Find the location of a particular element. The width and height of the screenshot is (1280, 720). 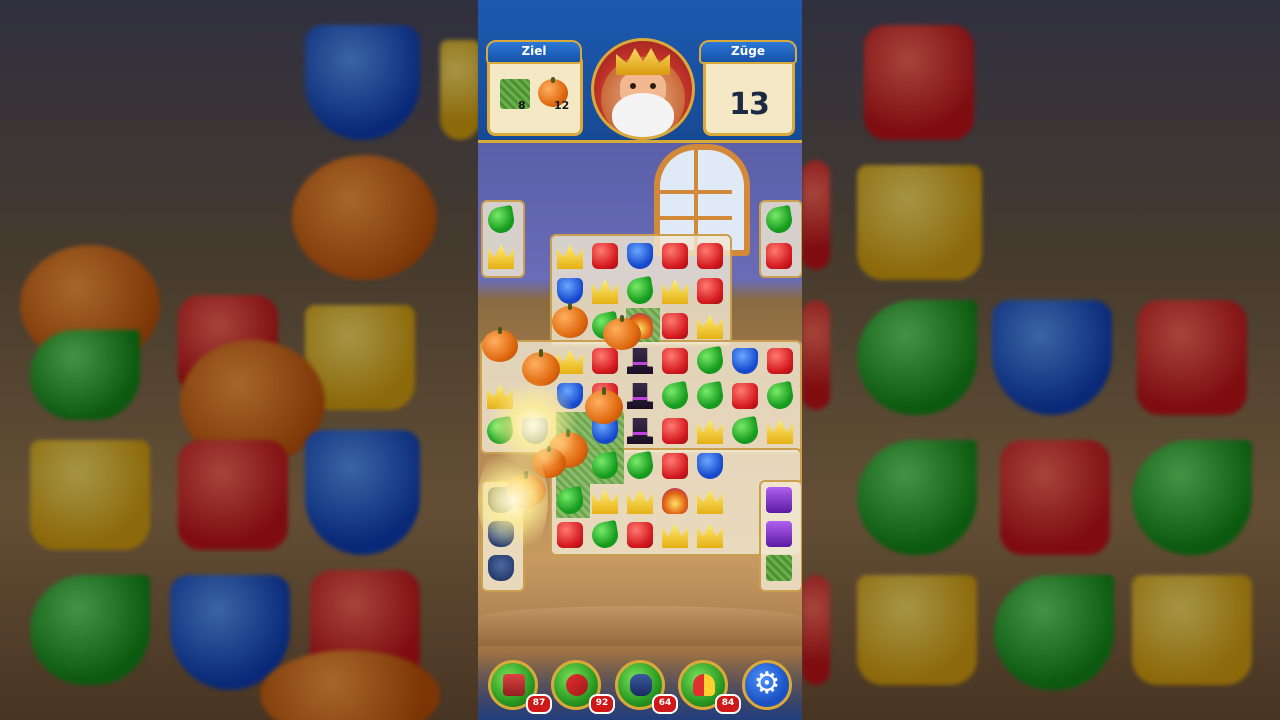

moves-panel: 13 is located at coordinates (749, 95).